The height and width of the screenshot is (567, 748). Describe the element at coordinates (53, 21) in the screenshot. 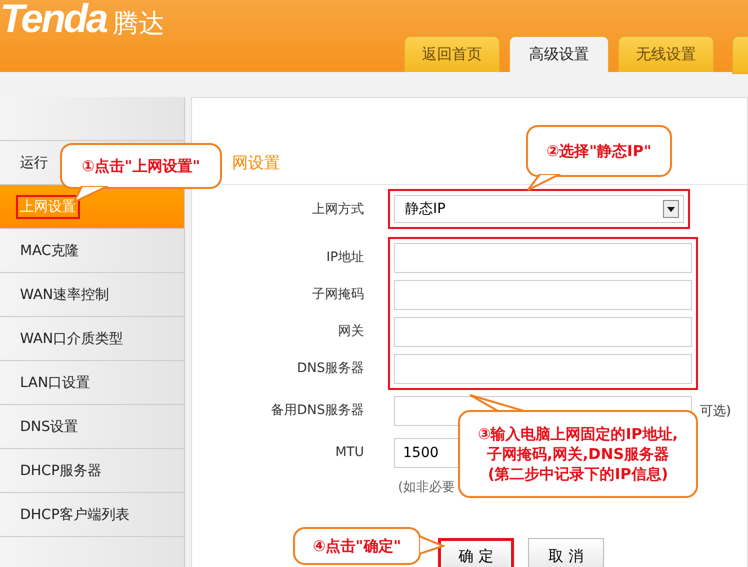

I see `logo: Tenda` at that location.